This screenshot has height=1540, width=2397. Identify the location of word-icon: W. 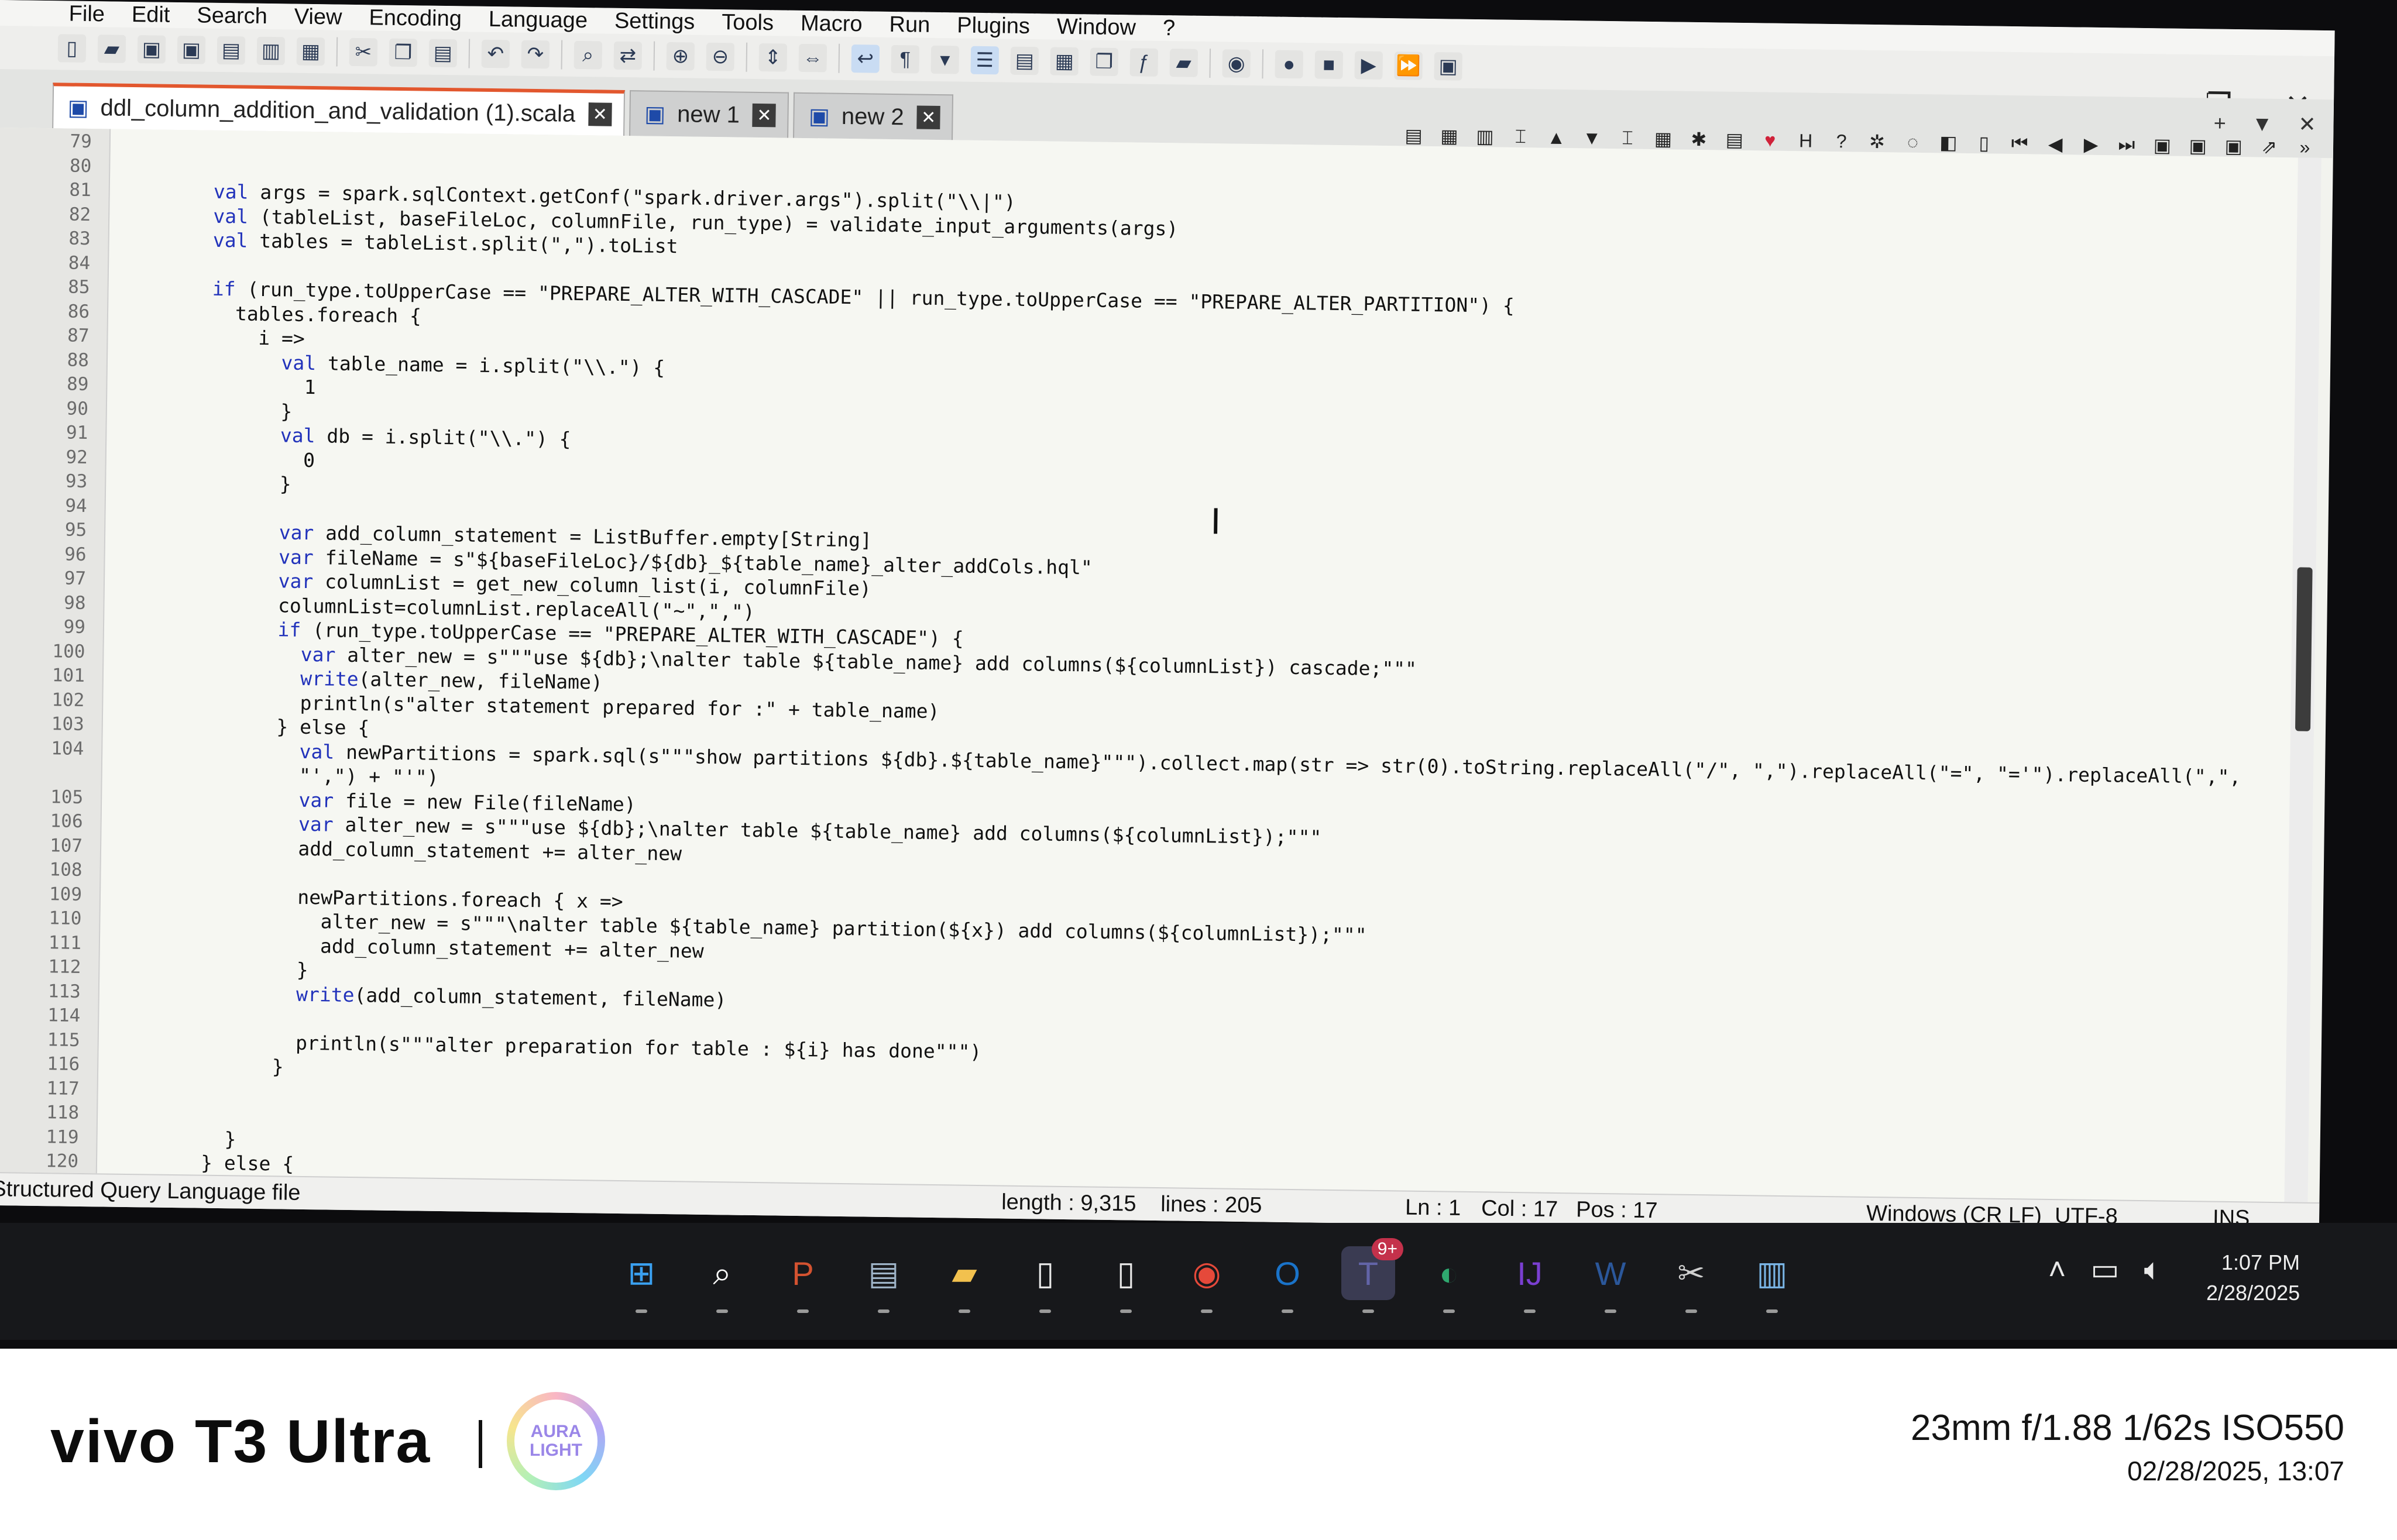
(1610, 1279).